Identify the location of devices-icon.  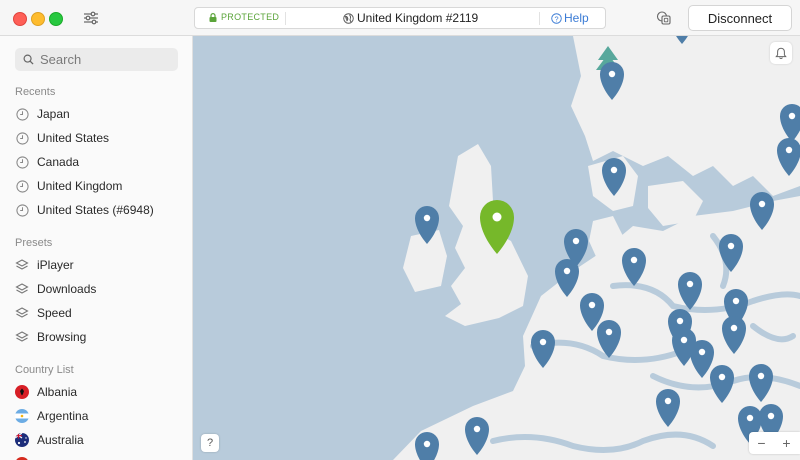
(664, 18).